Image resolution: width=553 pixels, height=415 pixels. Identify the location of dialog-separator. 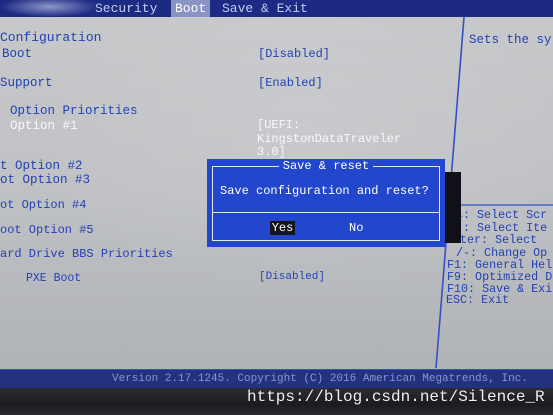
(326, 212).